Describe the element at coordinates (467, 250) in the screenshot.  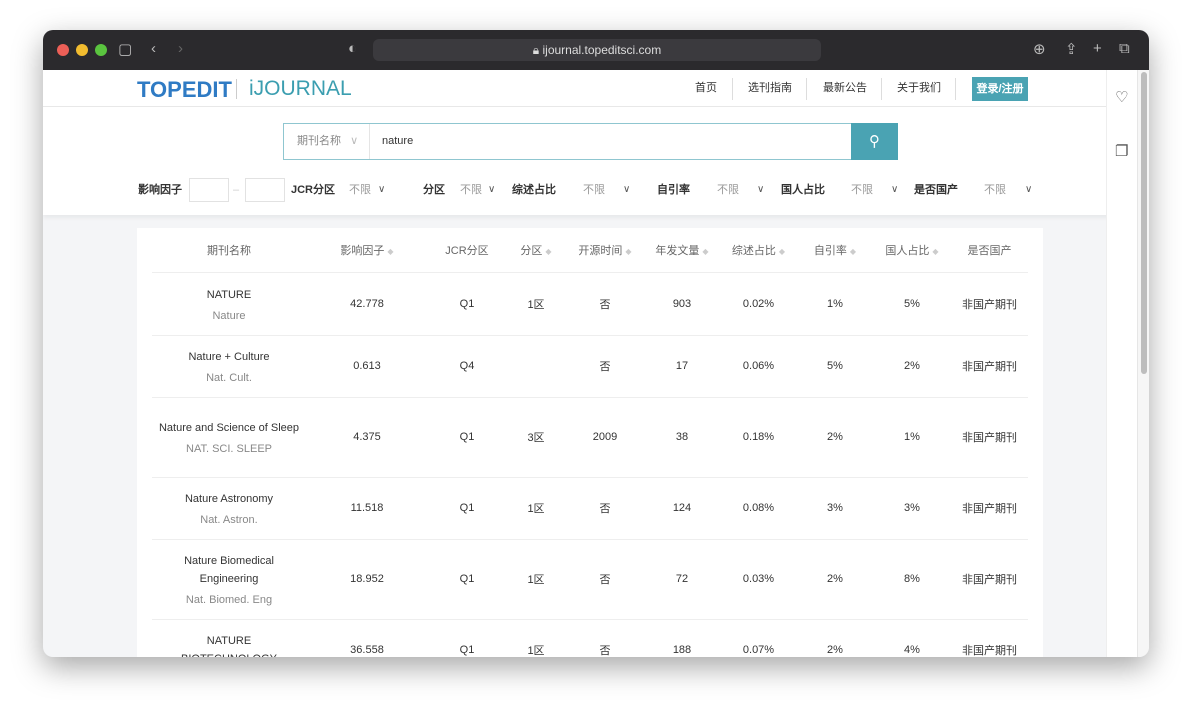
I see `col-jcr: JCR分区` at that location.